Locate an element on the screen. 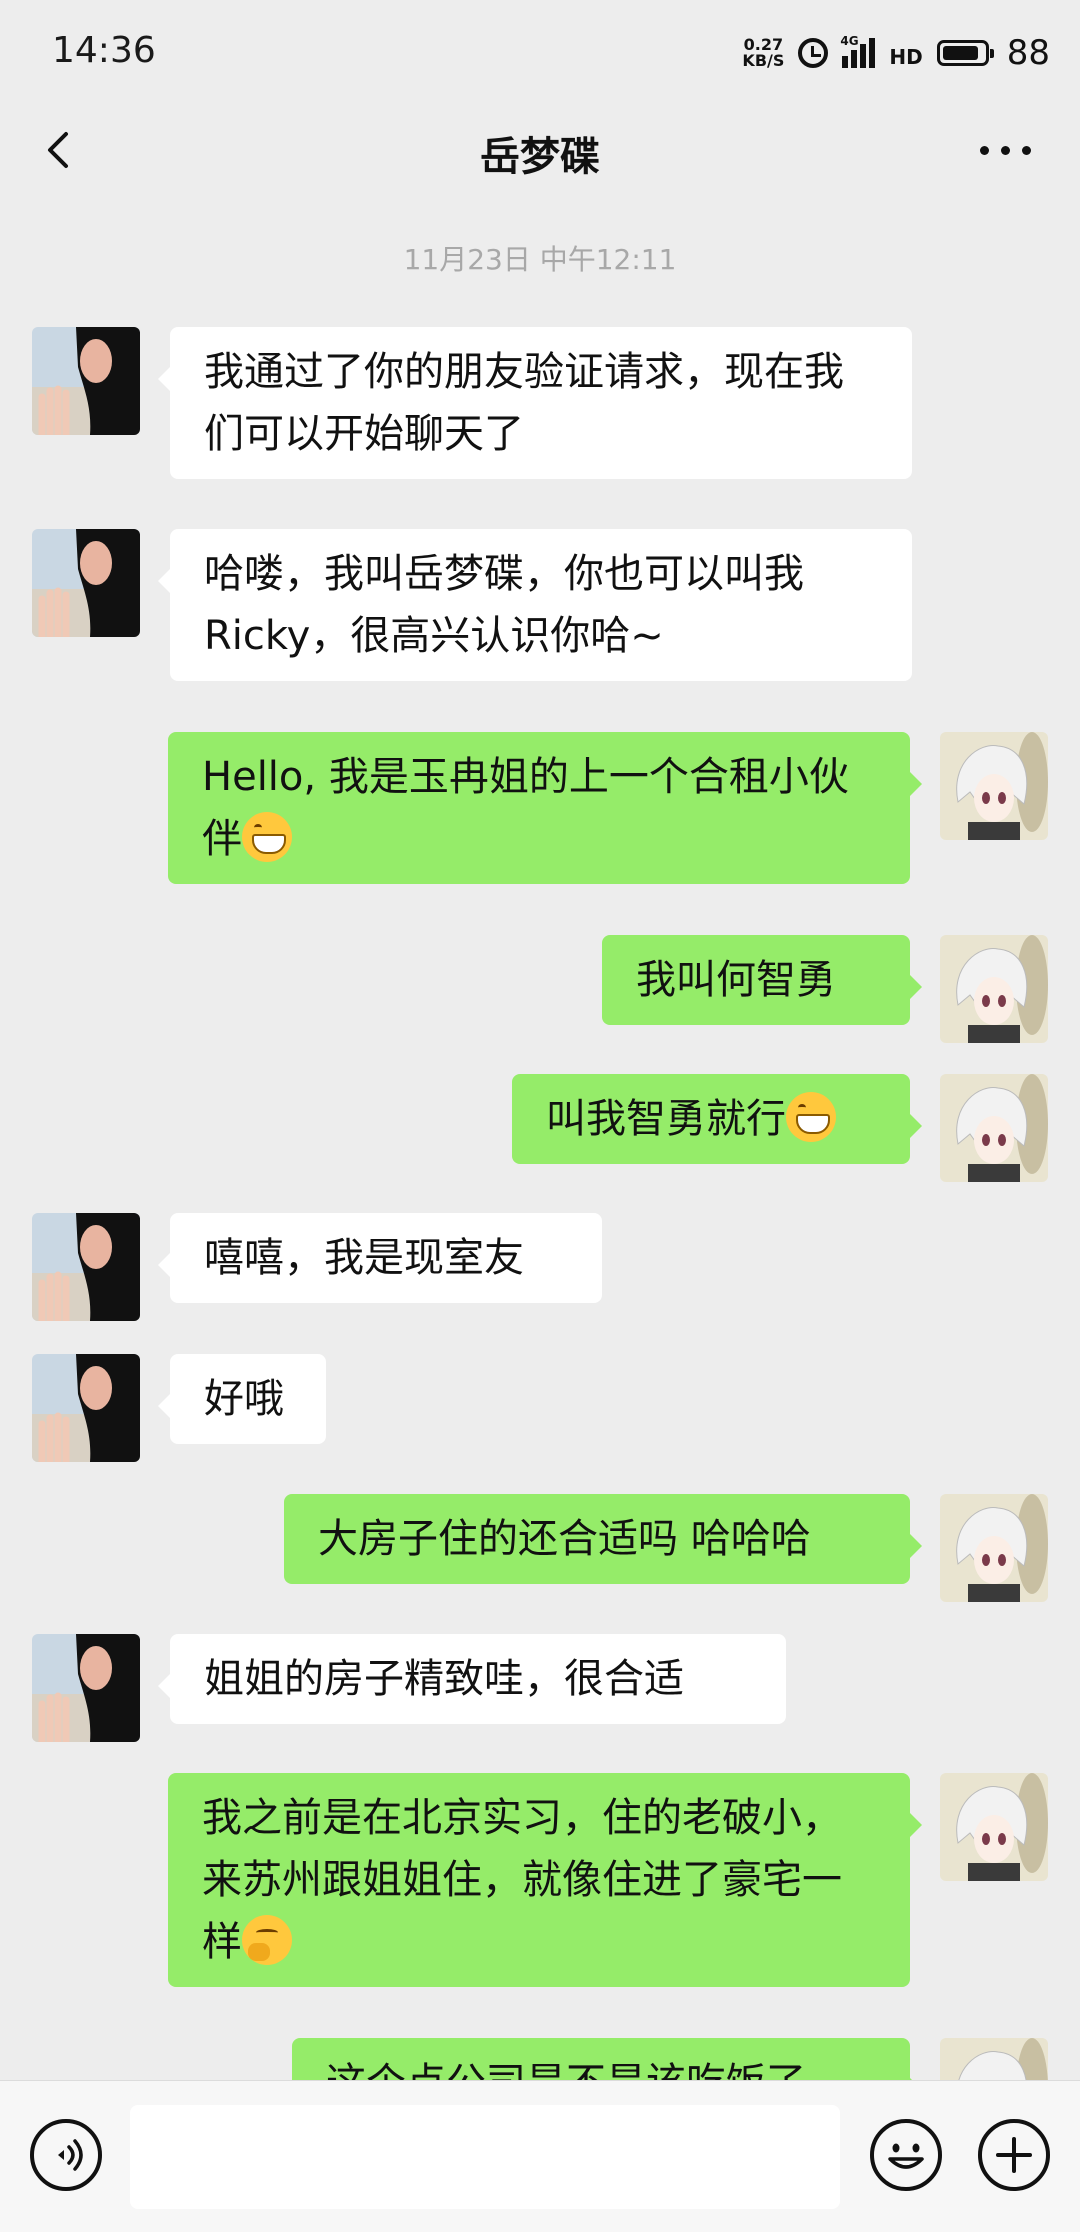 This screenshot has height=2232, width=1080. incoming-message-bubble: 嘻嘻，我是现室友 is located at coordinates (380, 1258).